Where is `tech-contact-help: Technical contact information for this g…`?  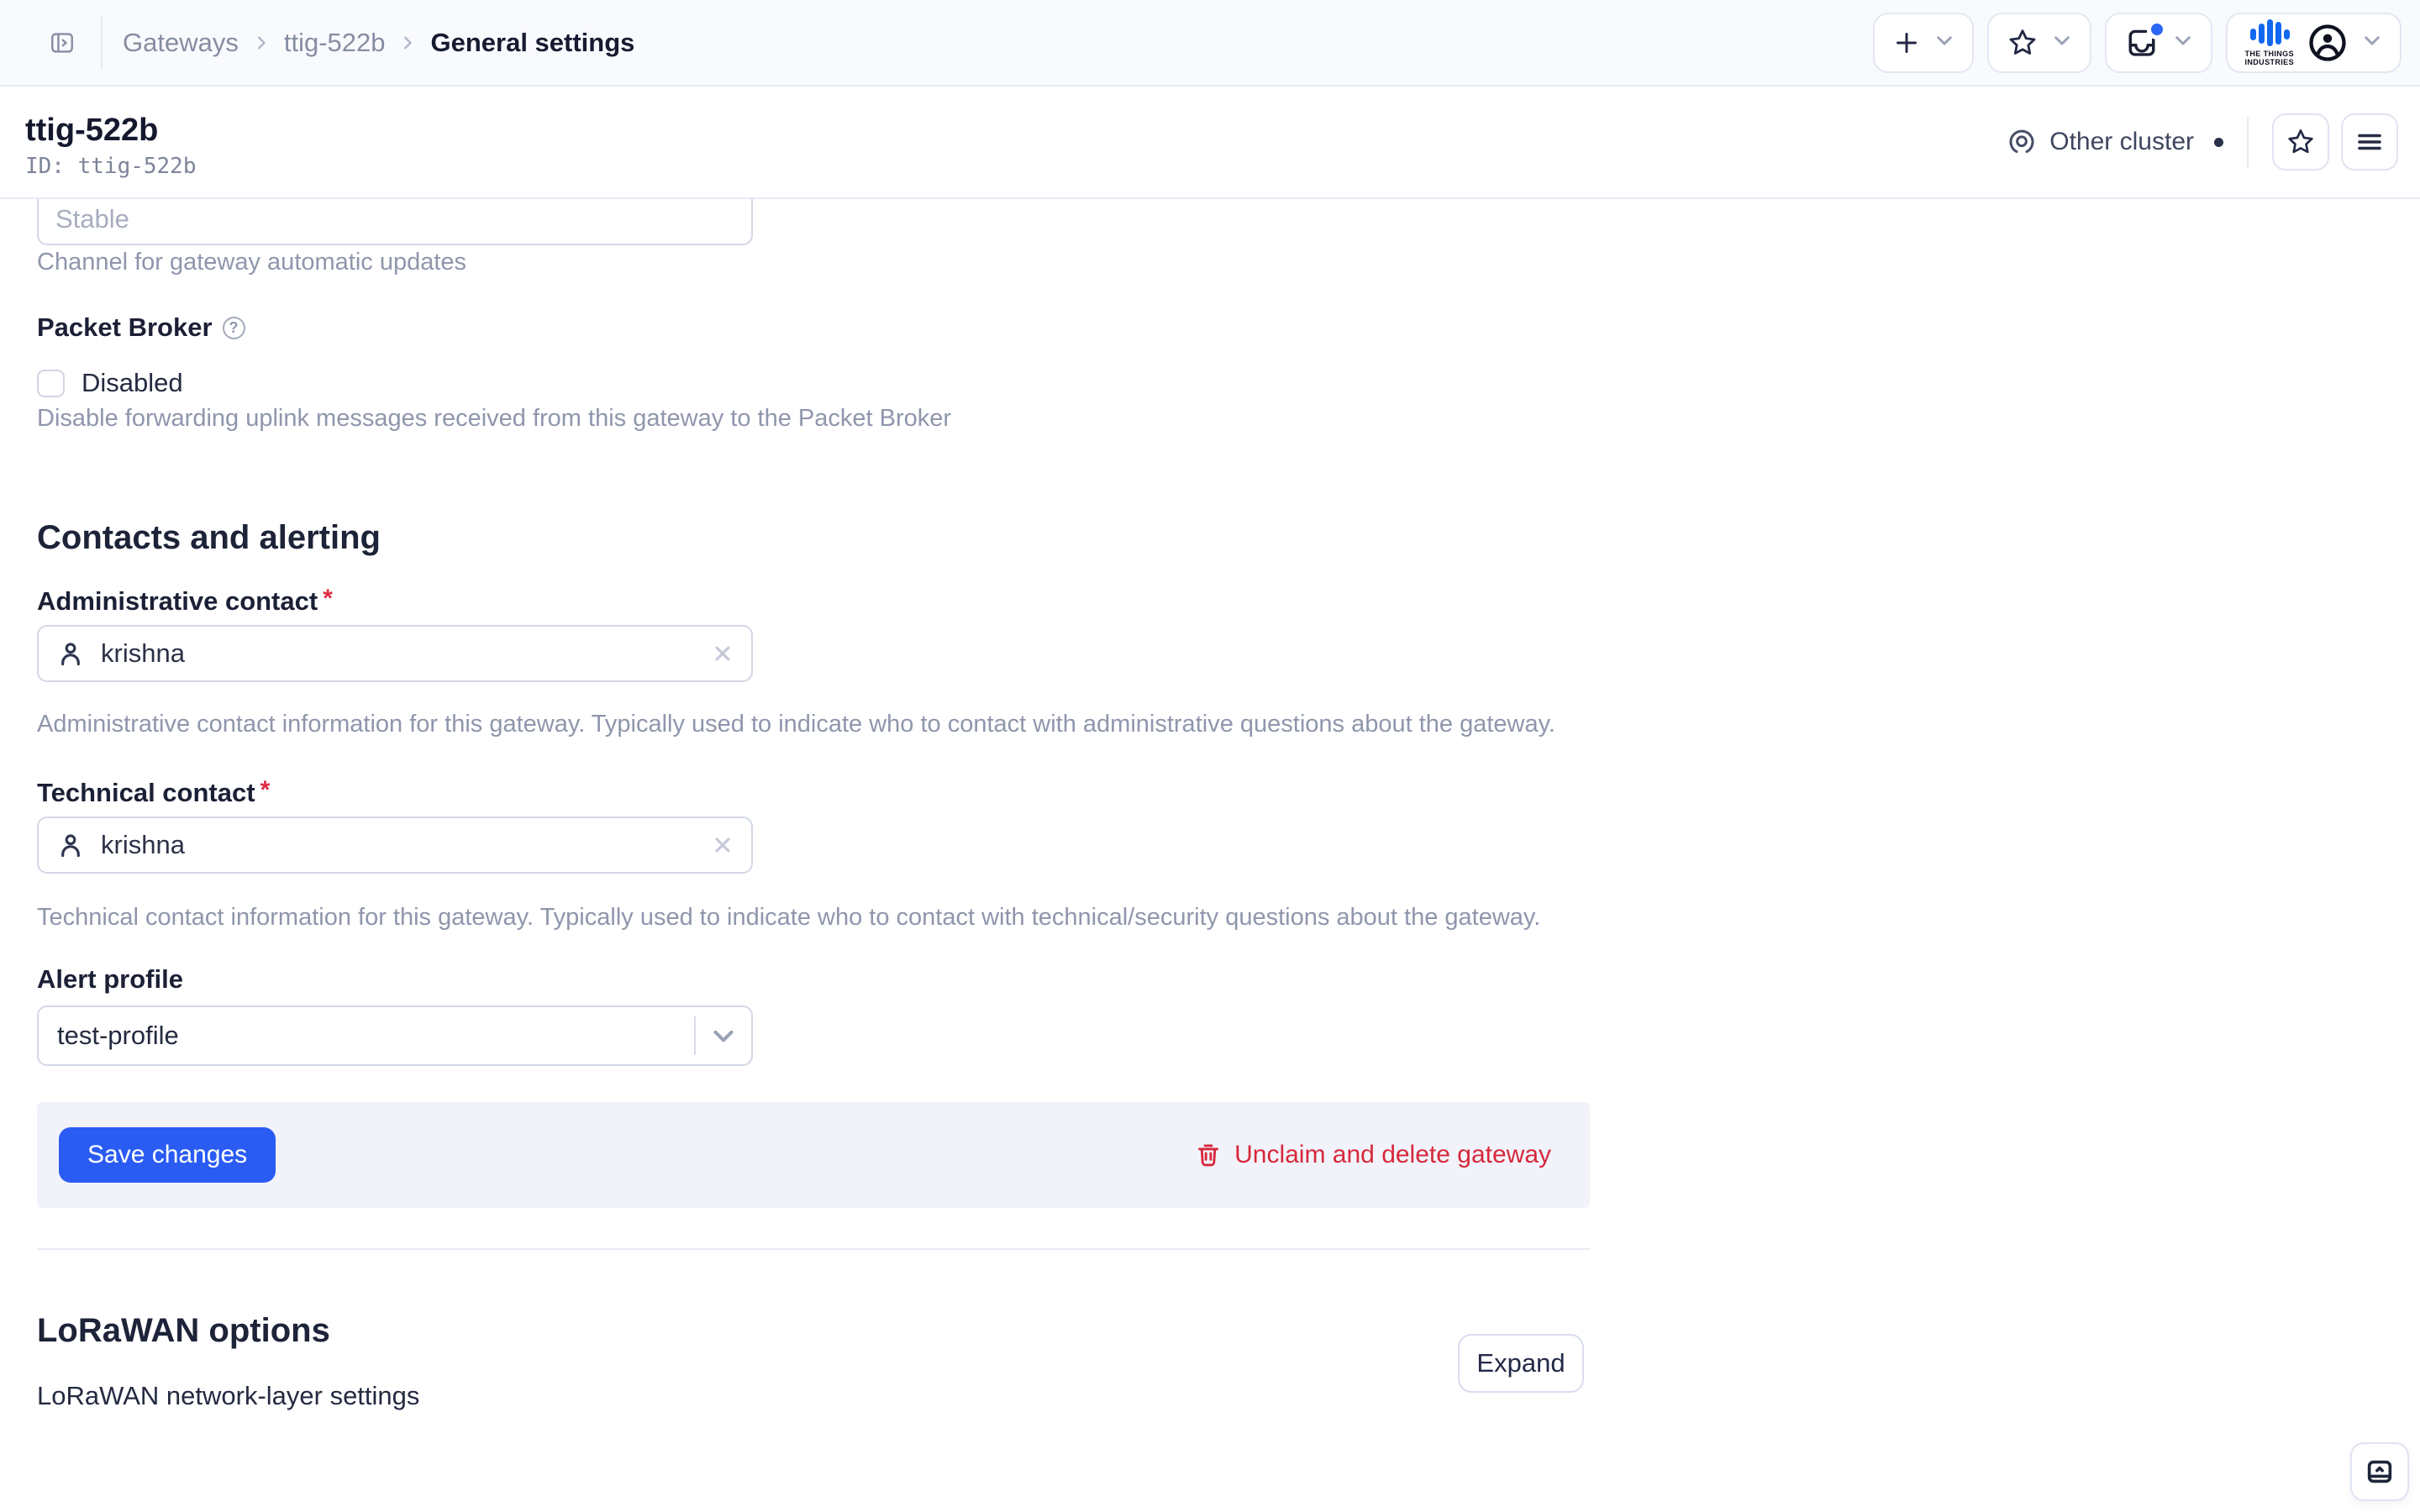
tech-contact-help: Technical contact information for this g… is located at coordinates (789, 917).